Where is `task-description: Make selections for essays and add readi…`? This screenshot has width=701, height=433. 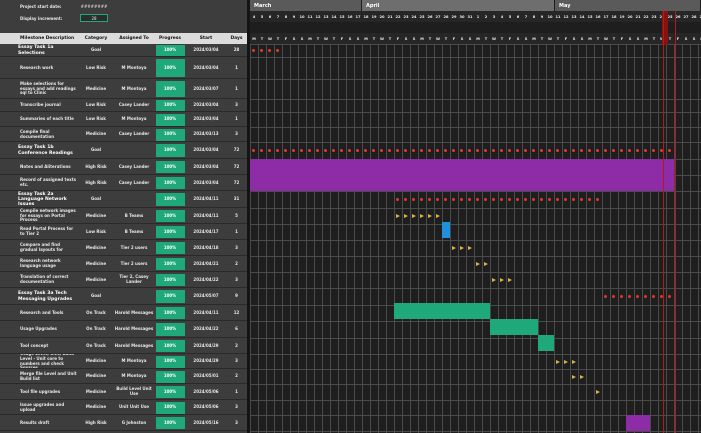 task-description: Make selections for essays and add readi… is located at coordinates (39, 89).